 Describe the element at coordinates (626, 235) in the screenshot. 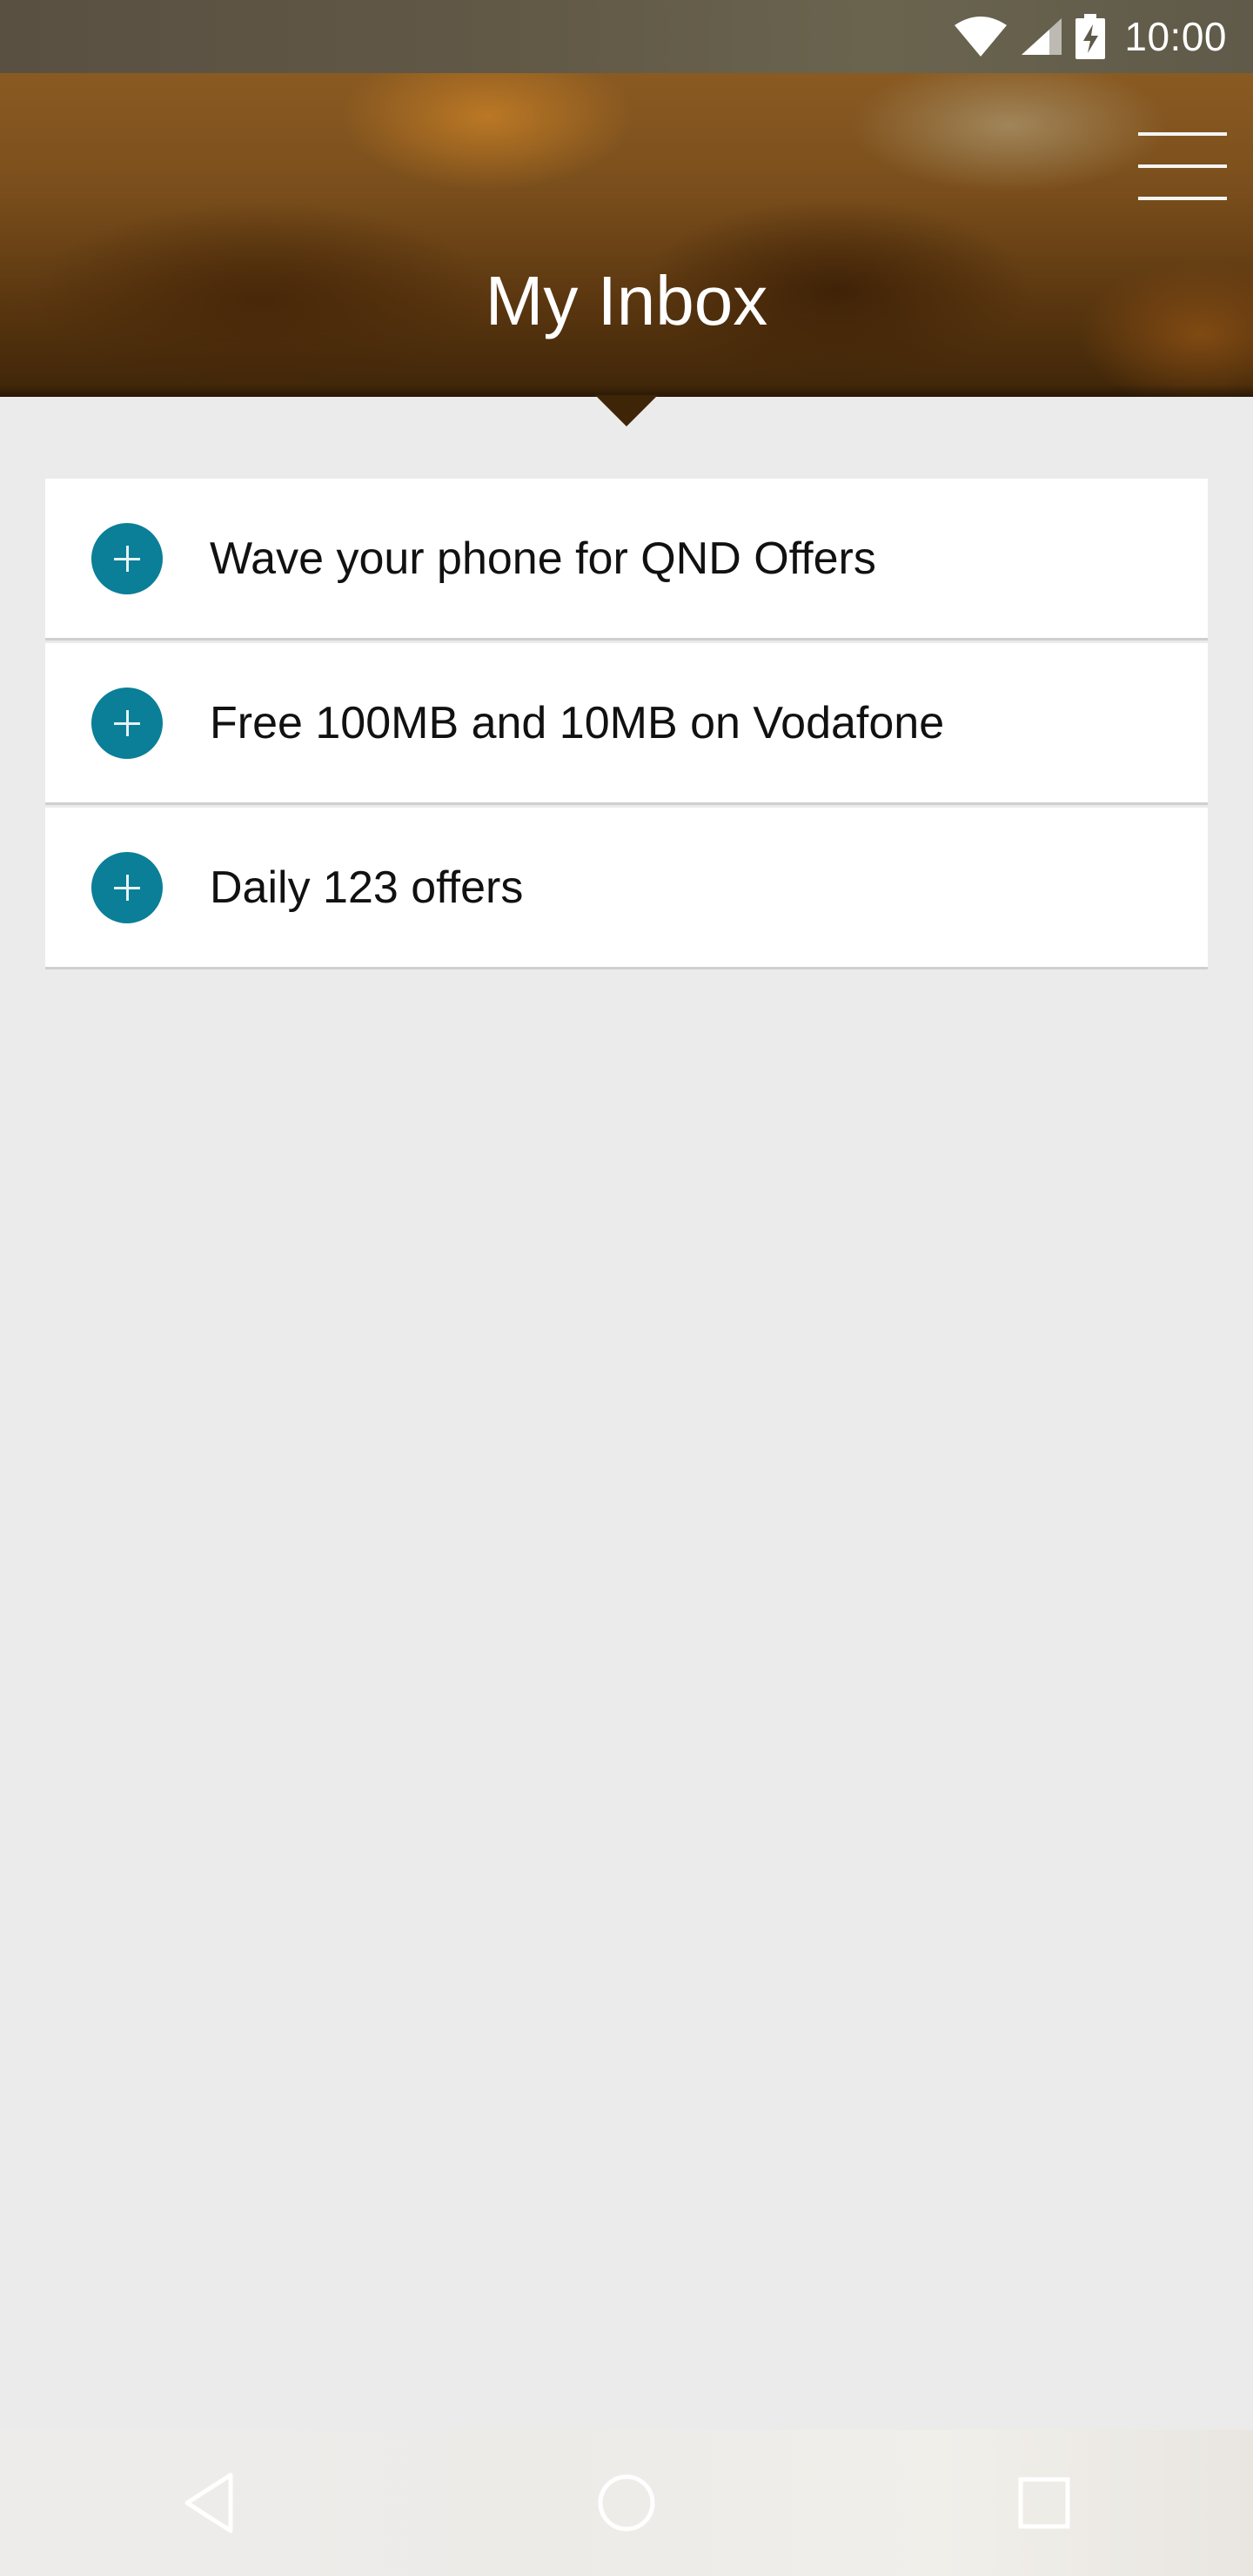

I see `header: My Inbox` at that location.